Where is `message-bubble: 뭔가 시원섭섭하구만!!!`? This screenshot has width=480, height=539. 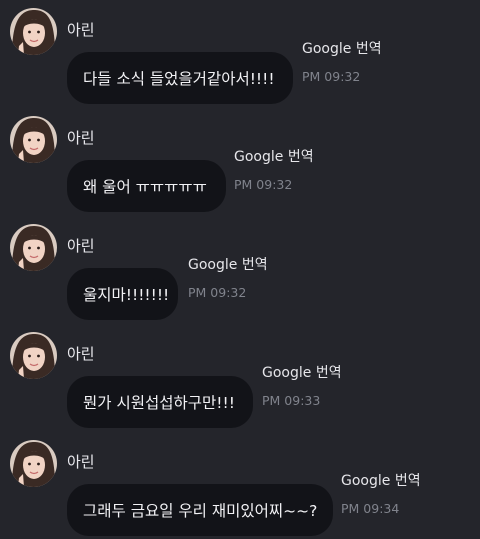 message-bubble: 뭔가 시원섭섭하구만!!! is located at coordinates (160, 402).